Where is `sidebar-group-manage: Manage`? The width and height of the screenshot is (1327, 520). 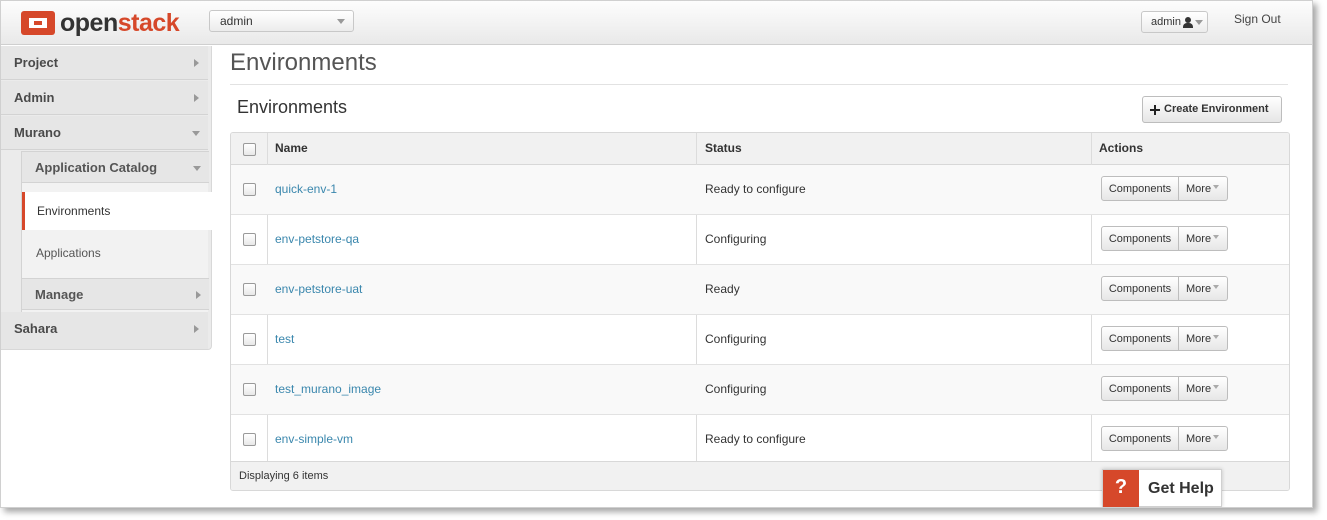 sidebar-group-manage: Manage is located at coordinates (115, 294).